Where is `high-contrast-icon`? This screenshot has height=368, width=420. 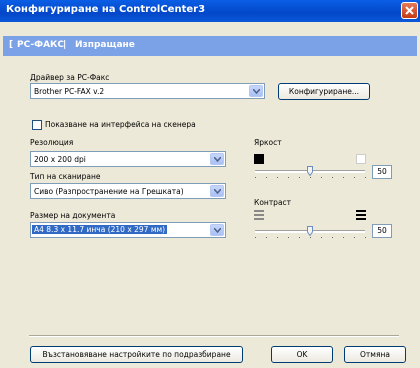 high-contrast-icon is located at coordinates (361, 215).